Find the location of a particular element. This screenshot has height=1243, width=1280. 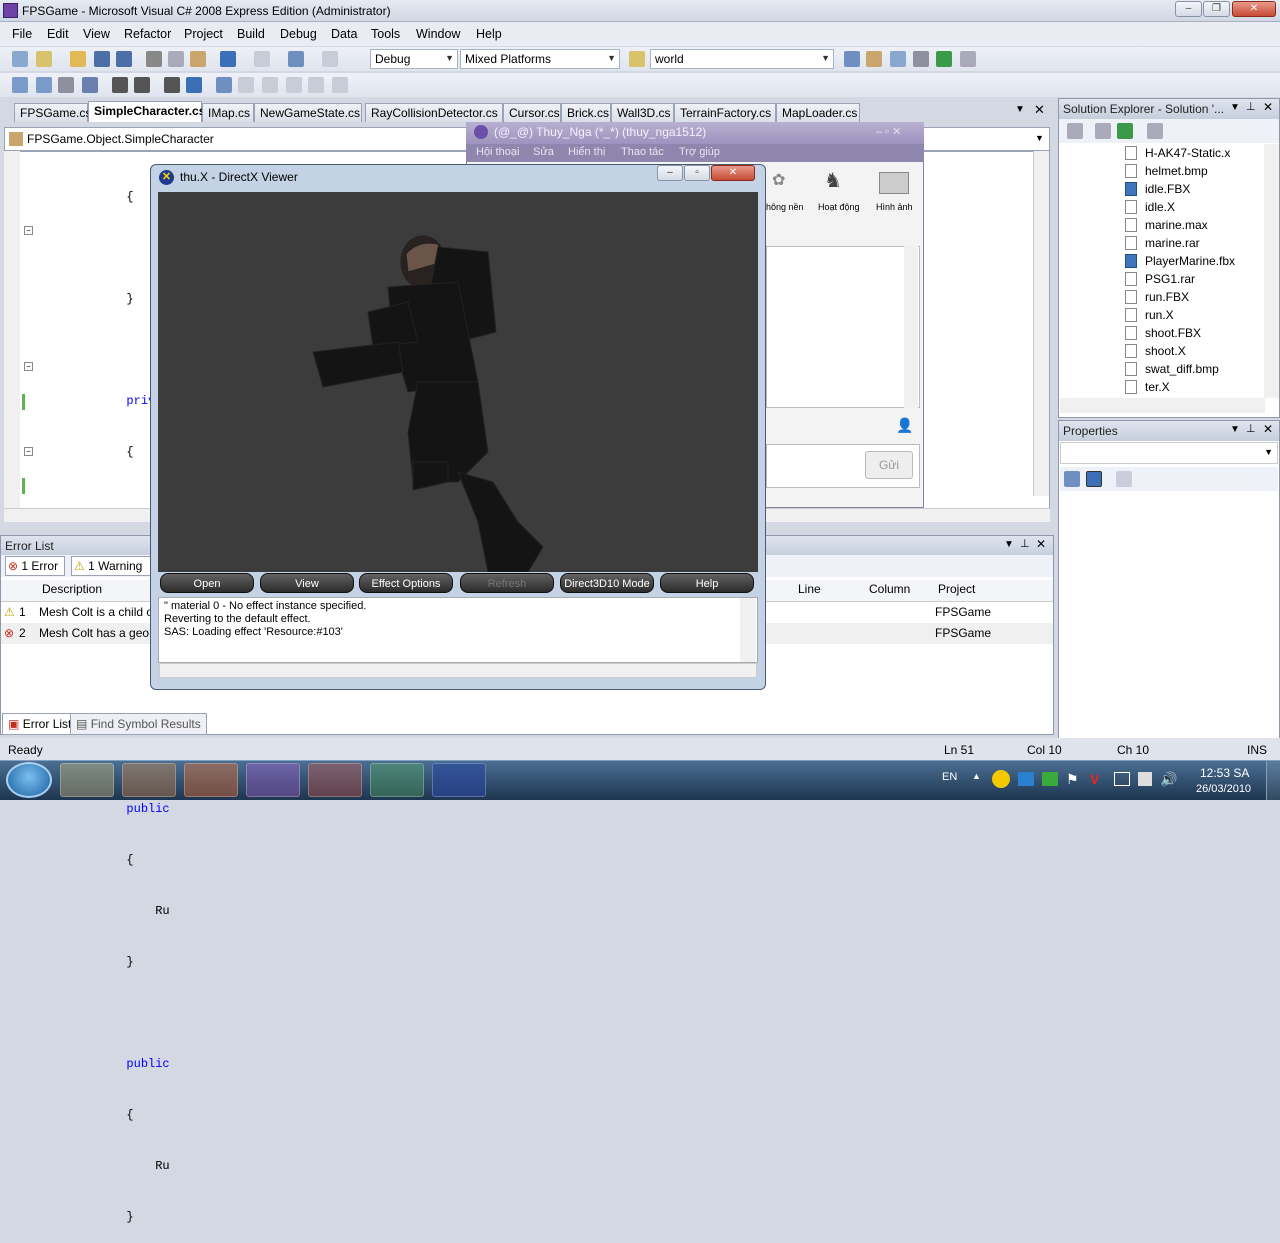

prev-bookmark-folder-icon is located at coordinates (294, 85).